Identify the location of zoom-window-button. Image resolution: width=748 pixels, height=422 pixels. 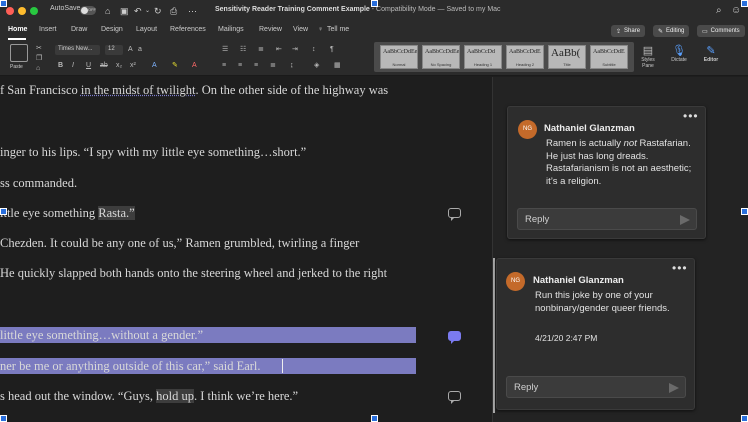
(34, 11).